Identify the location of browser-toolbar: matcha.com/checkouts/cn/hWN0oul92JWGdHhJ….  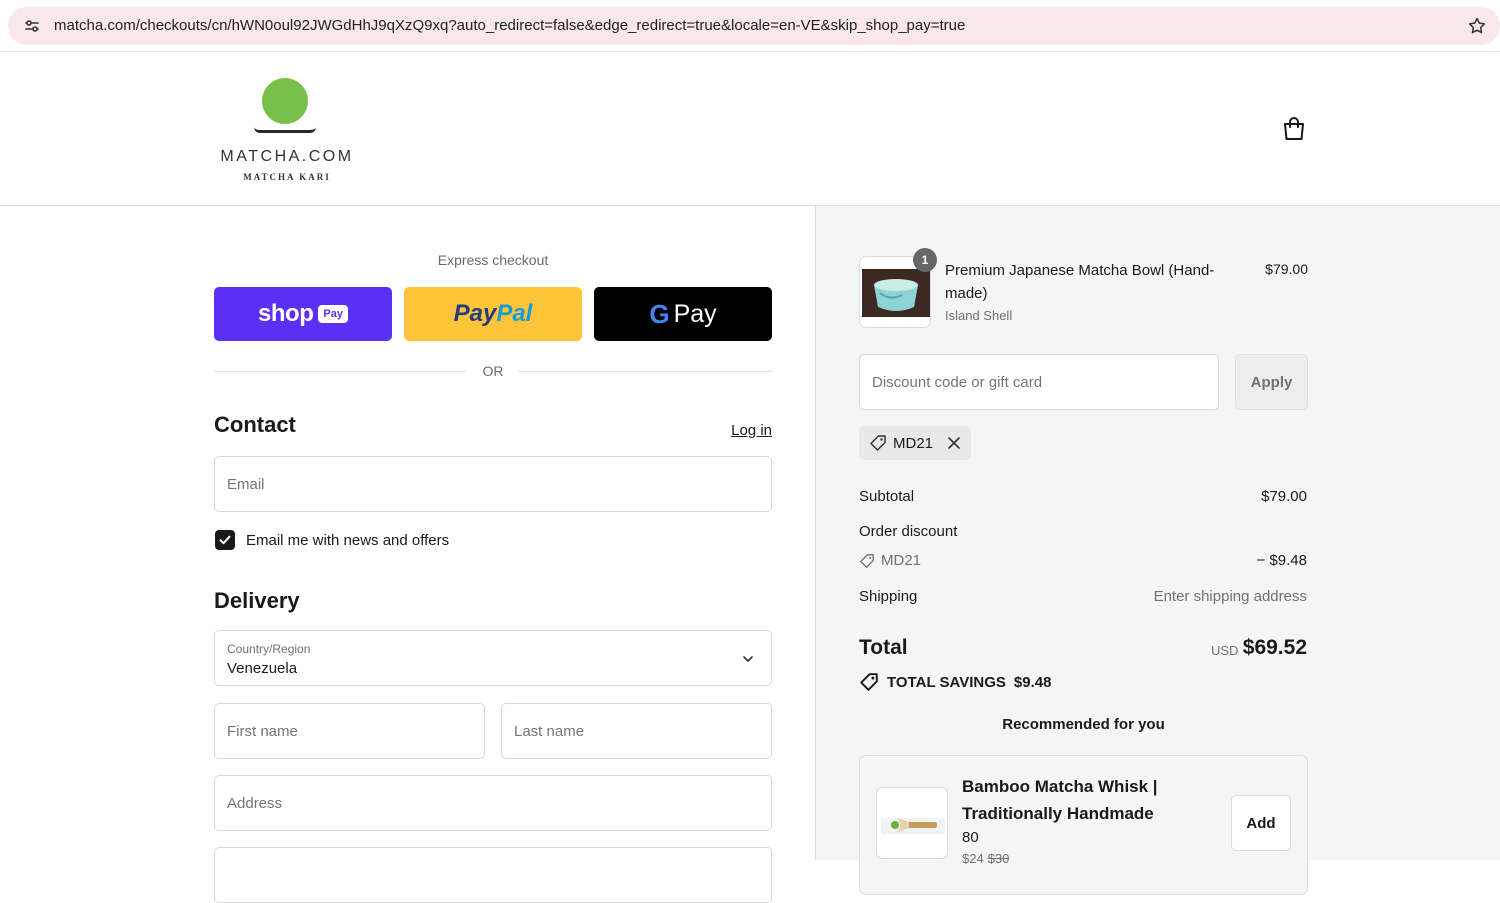
(750, 26).